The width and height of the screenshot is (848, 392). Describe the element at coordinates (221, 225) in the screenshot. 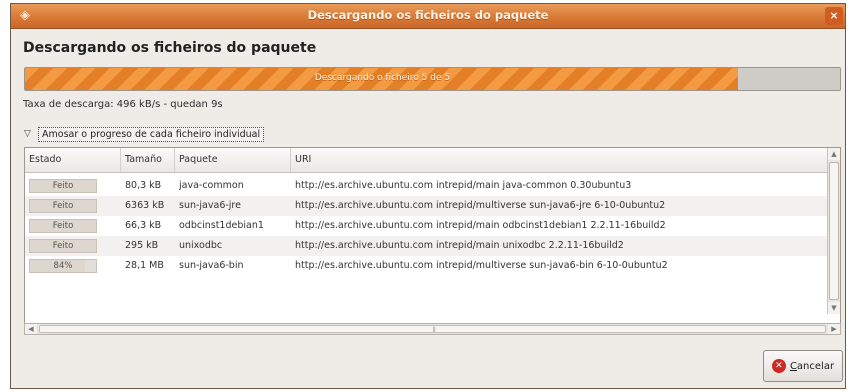

I see `package-cell: odbcinst1debian1` at that location.